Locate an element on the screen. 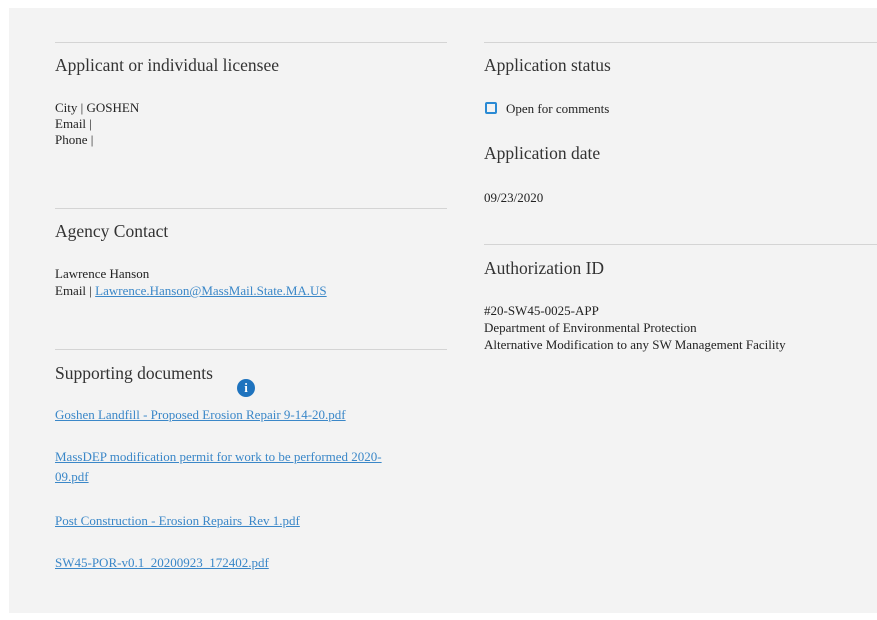 Image resolution: width=877 pixels, height=620 pixels. open-status-icon is located at coordinates (491, 108).